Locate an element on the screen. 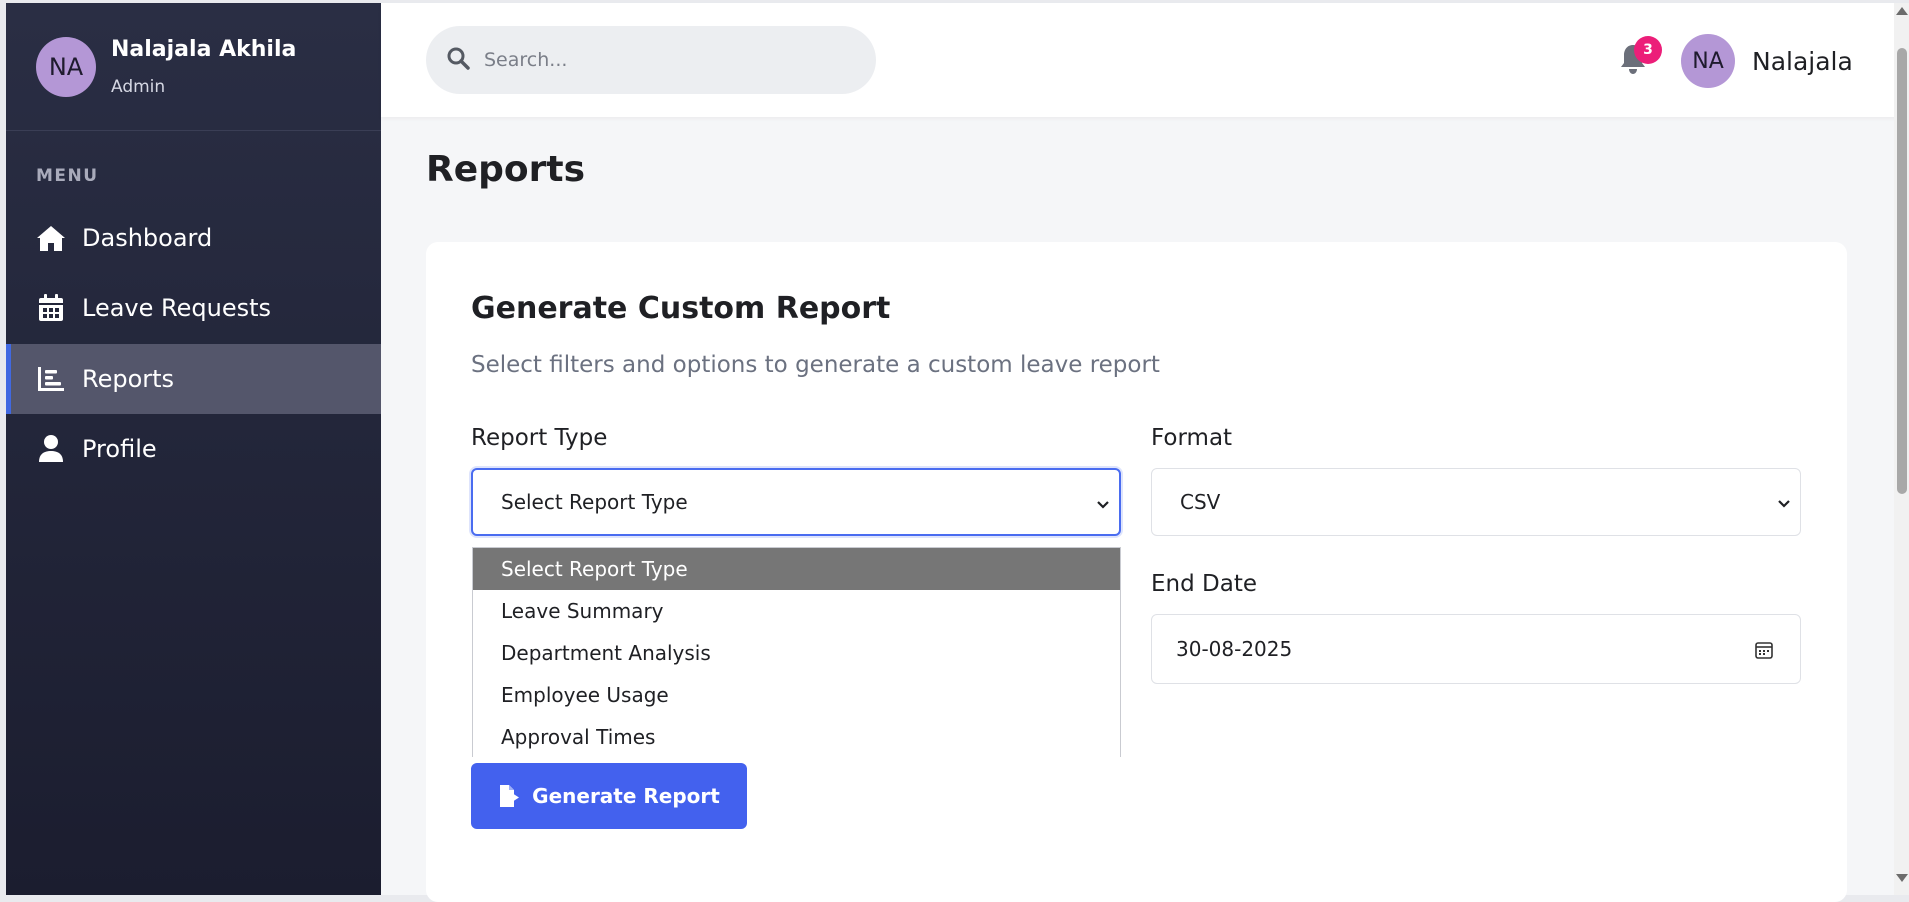  sidebar-item-leave-requests: Leave Requests is located at coordinates (193, 308).